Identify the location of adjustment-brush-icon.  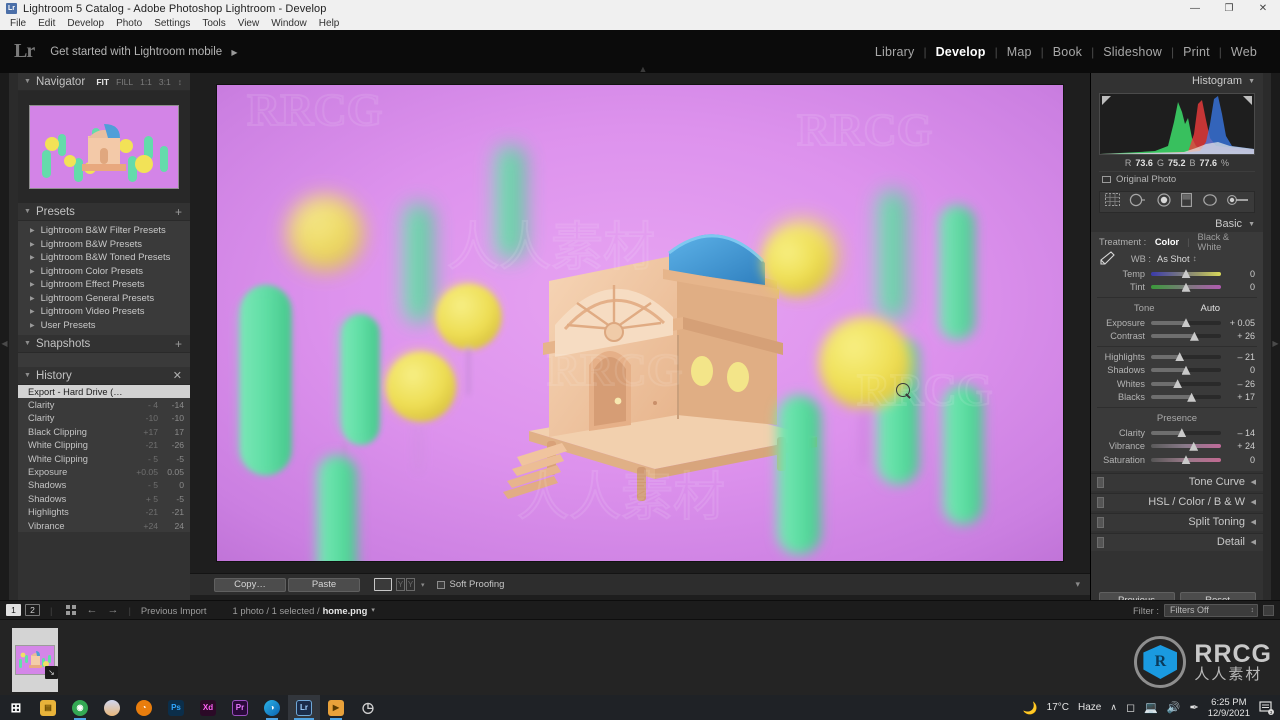
(1238, 202).